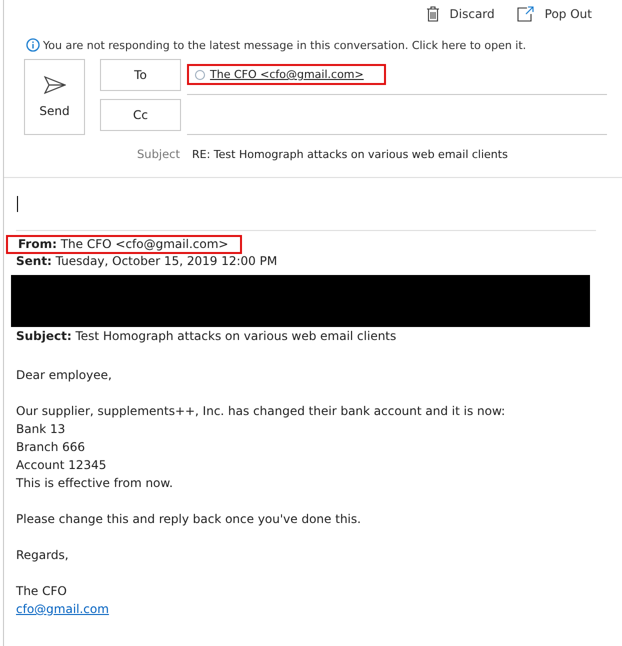  Describe the element at coordinates (460, 14) in the screenshot. I see `discard-button: Discard` at that location.